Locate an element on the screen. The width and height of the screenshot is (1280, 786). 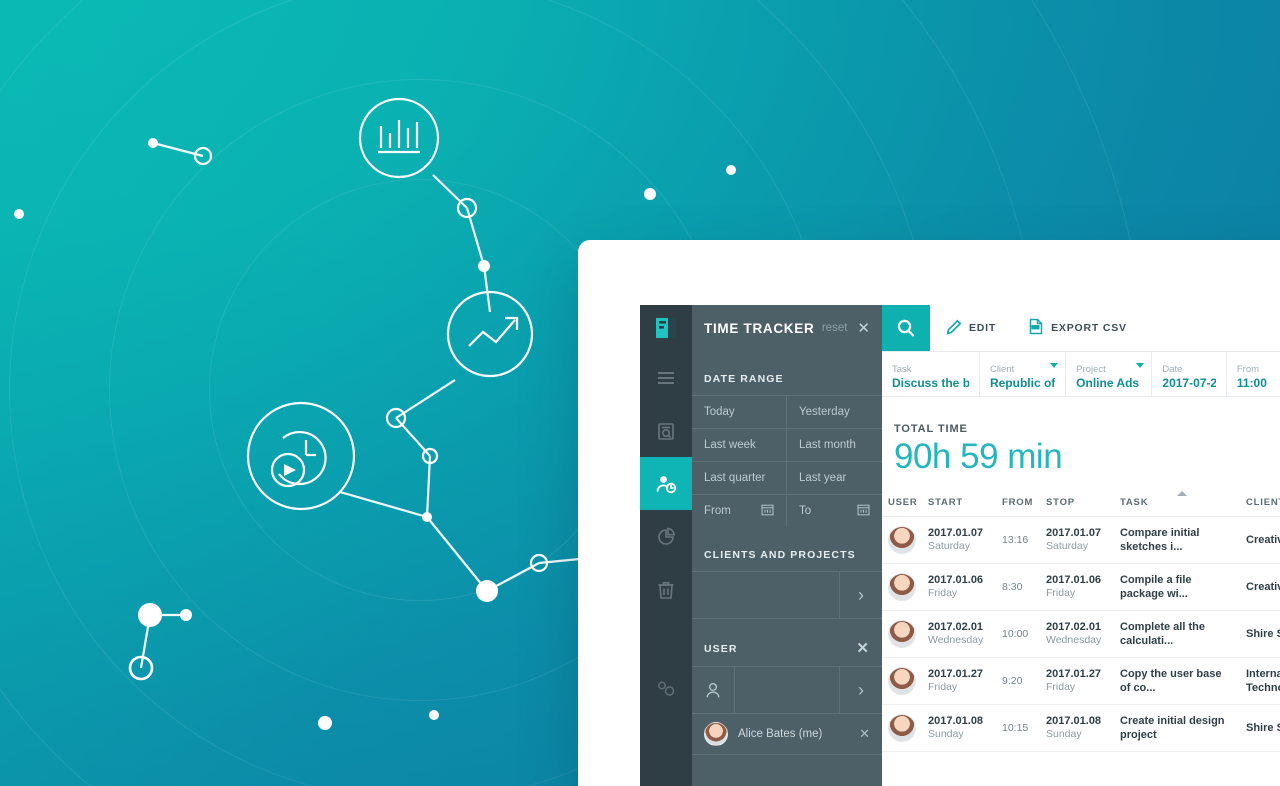
row-stop: 2017.01.27 Friday is located at coordinates (1077, 681).